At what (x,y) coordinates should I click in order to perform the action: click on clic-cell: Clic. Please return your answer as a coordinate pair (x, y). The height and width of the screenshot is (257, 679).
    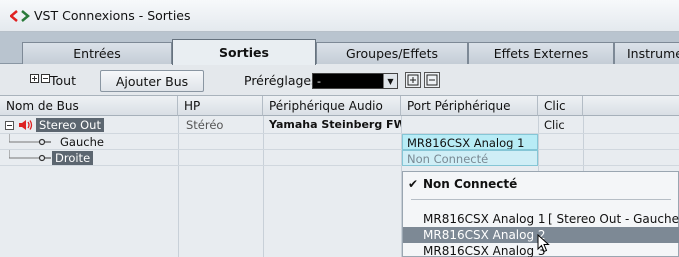
    Looking at the image, I should click on (552, 125).